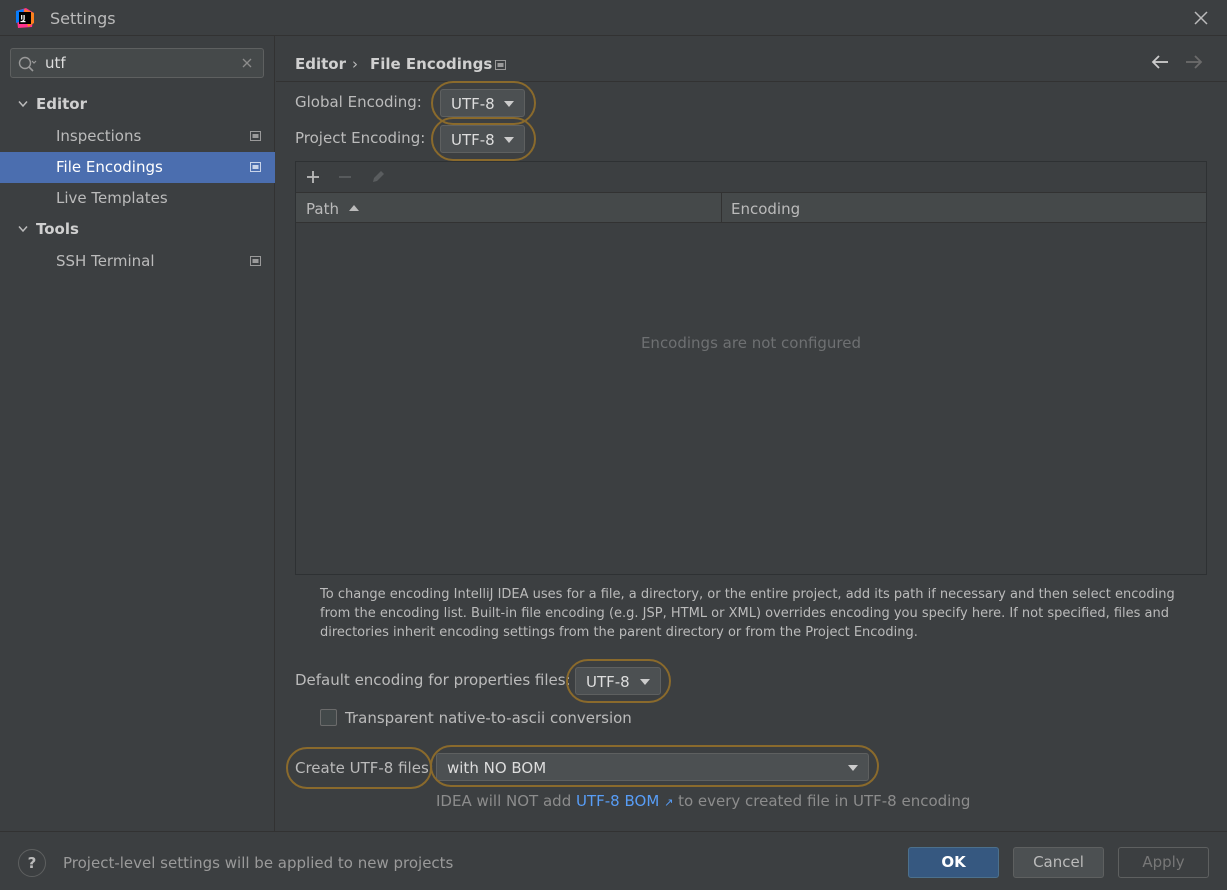 The width and height of the screenshot is (1227, 890). Describe the element at coordinates (61, 104) in the screenshot. I see `sidebar-group-label: Editor` at that location.